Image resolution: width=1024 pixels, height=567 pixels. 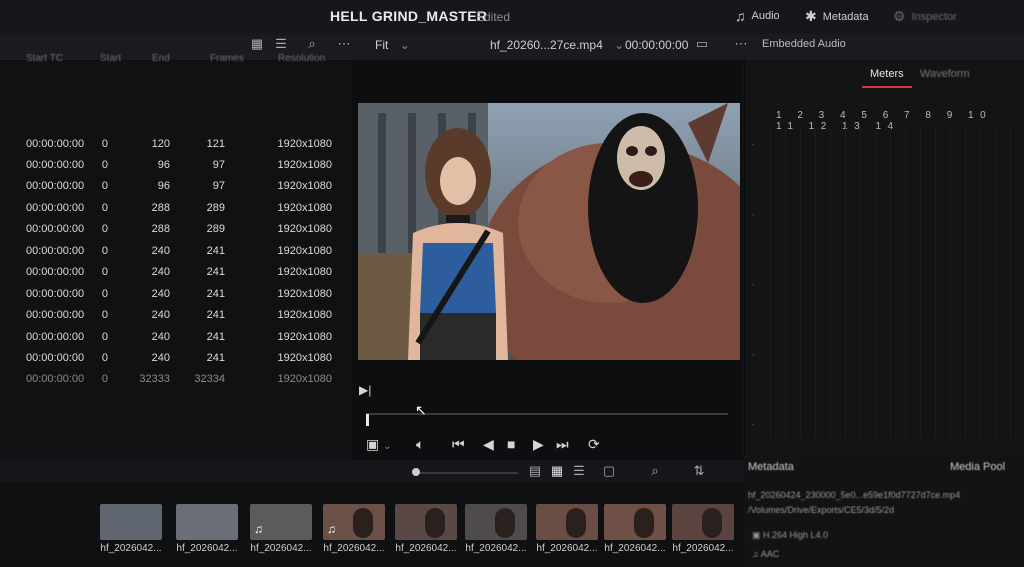 I want to click on metadata-path: /Volumes/Drive/Exports/CE5/3d/5/2d, so click(x=821, y=510).